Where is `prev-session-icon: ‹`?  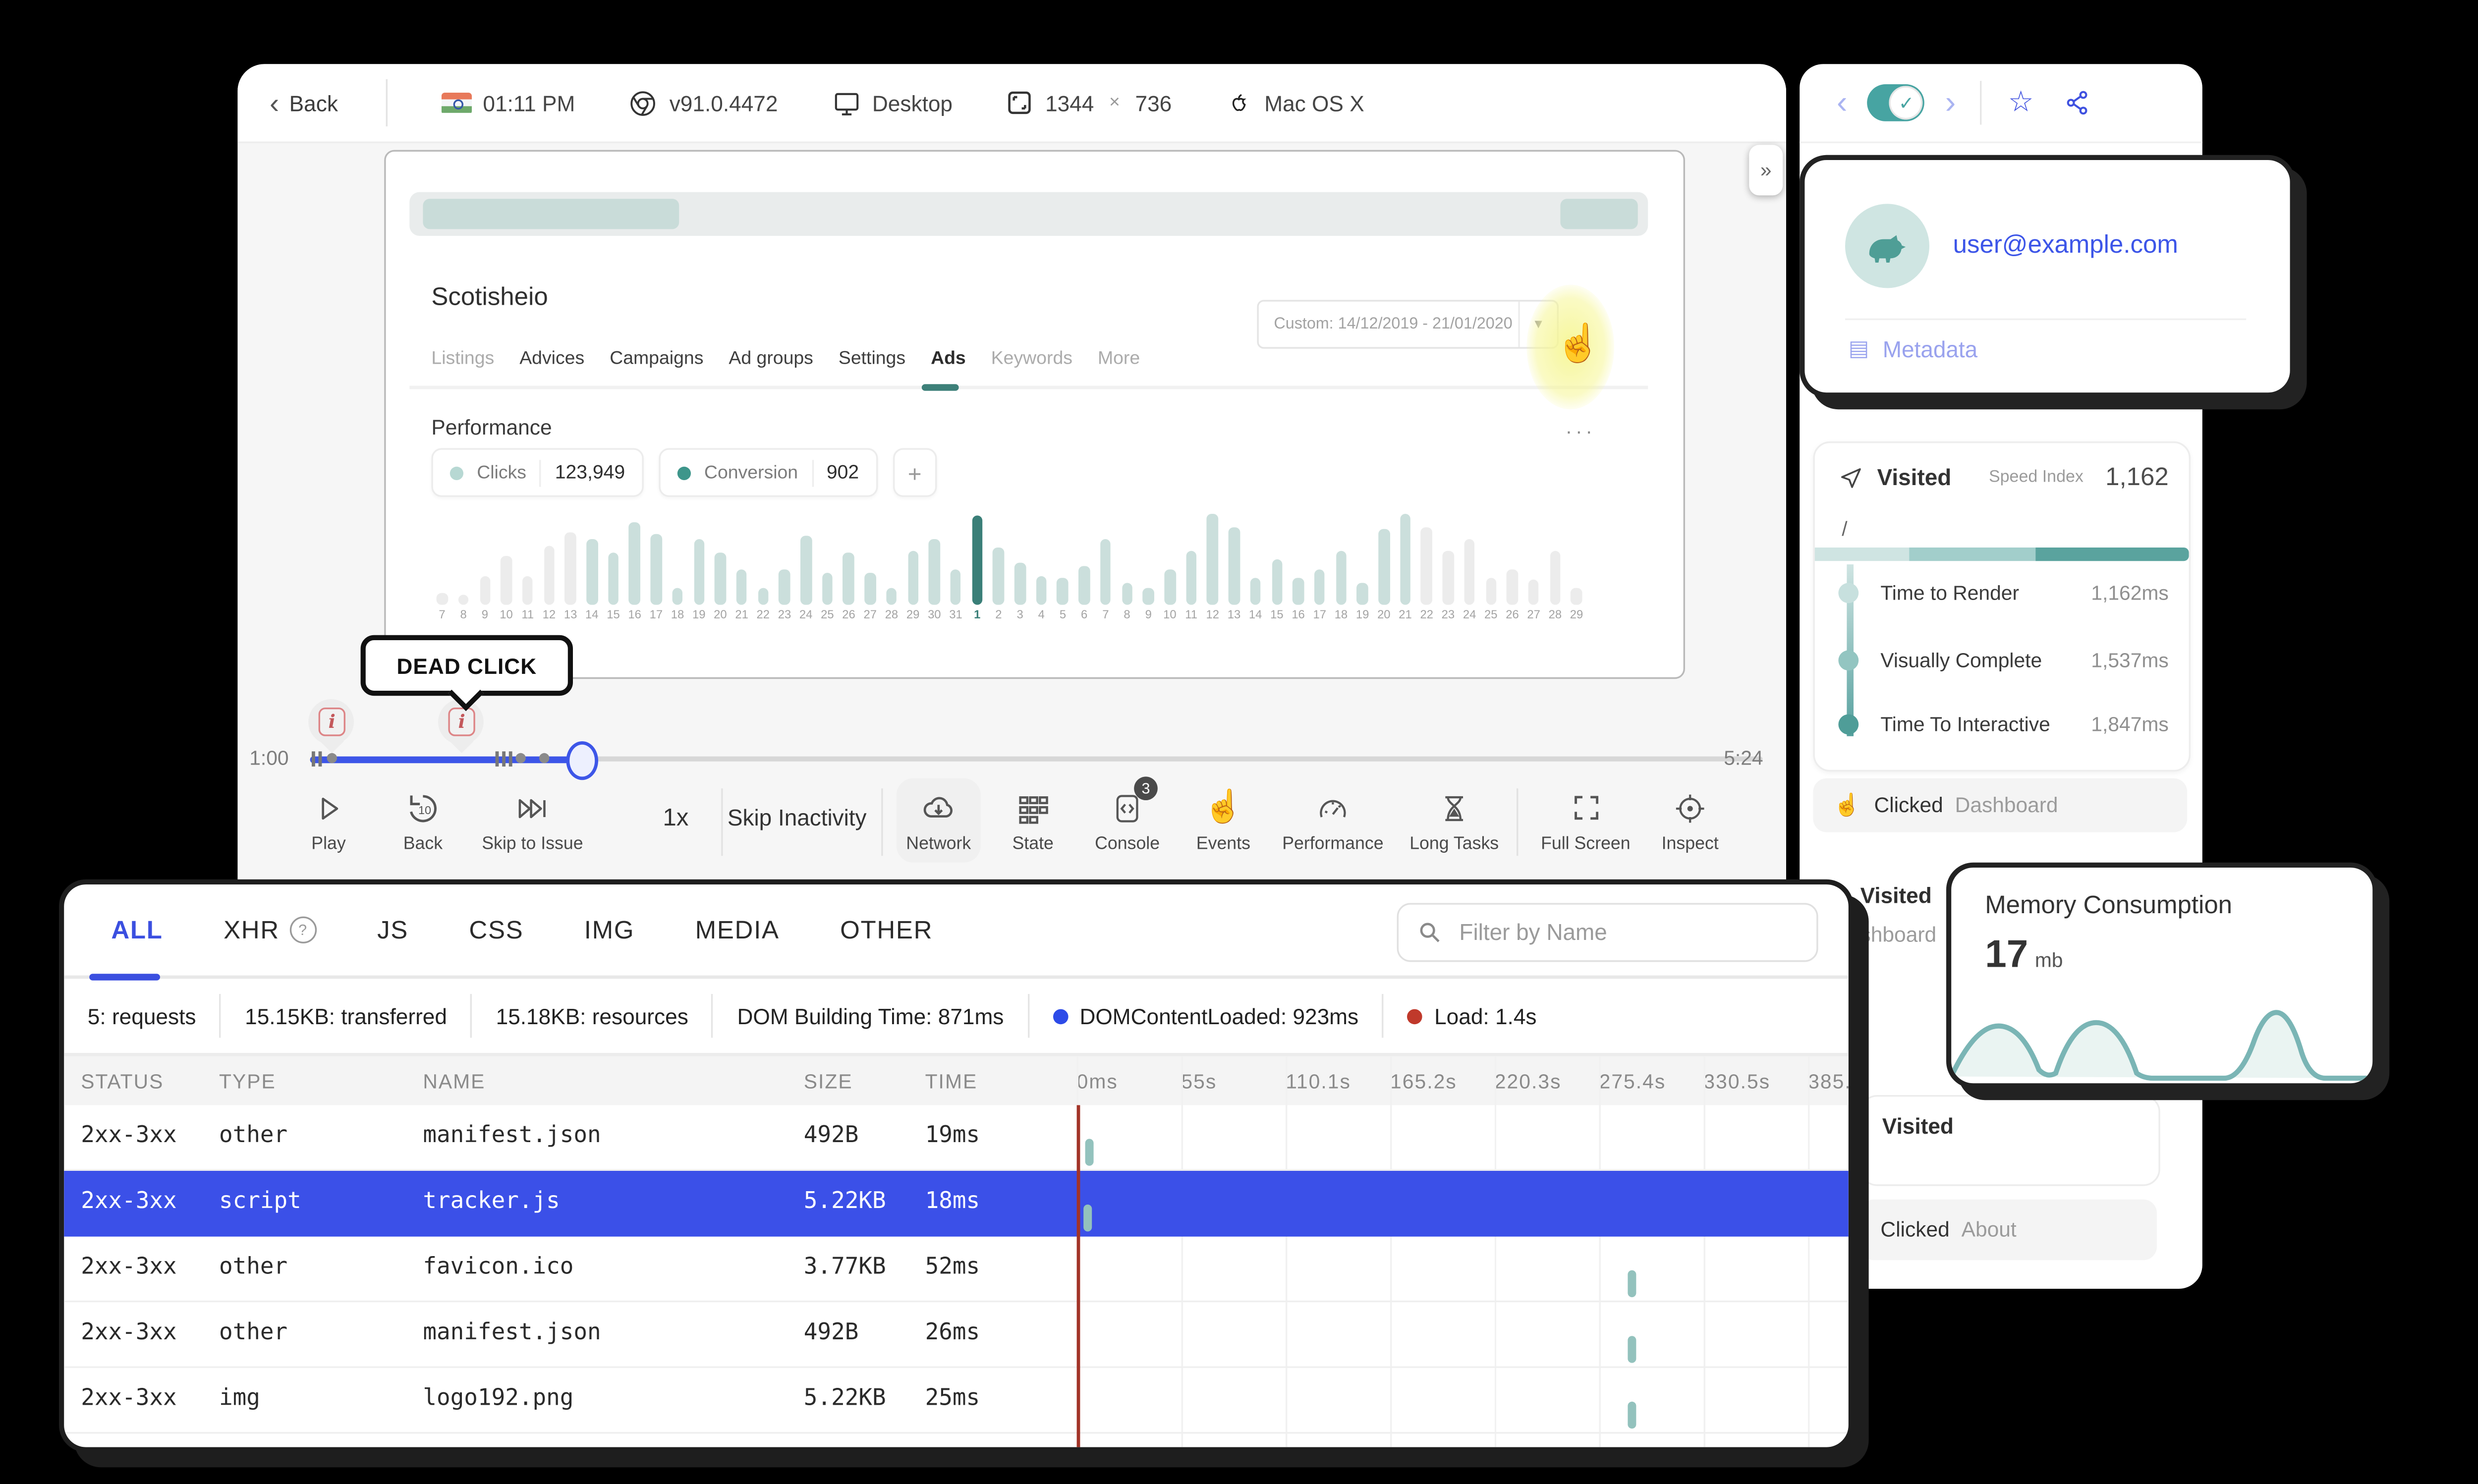 prev-session-icon: ‹ is located at coordinates (1843, 103).